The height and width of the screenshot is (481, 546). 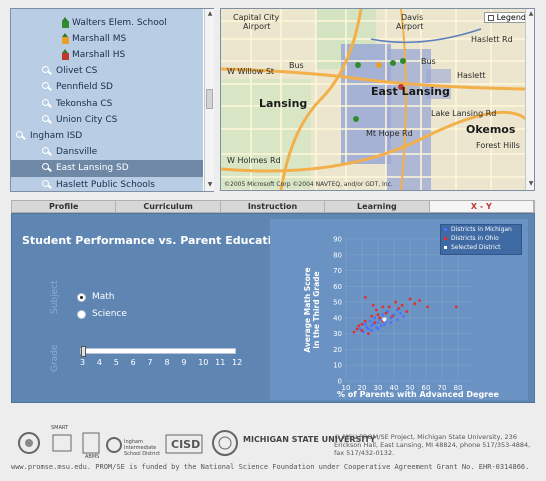 I want to click on tree-item: Olivet CS, so click(x=69, y=71).